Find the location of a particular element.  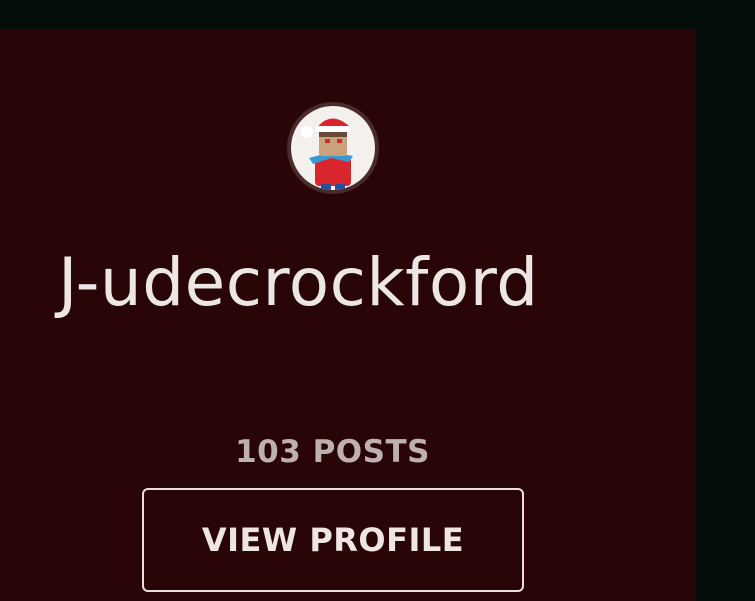

avatar is located at coordinates (333, 148).